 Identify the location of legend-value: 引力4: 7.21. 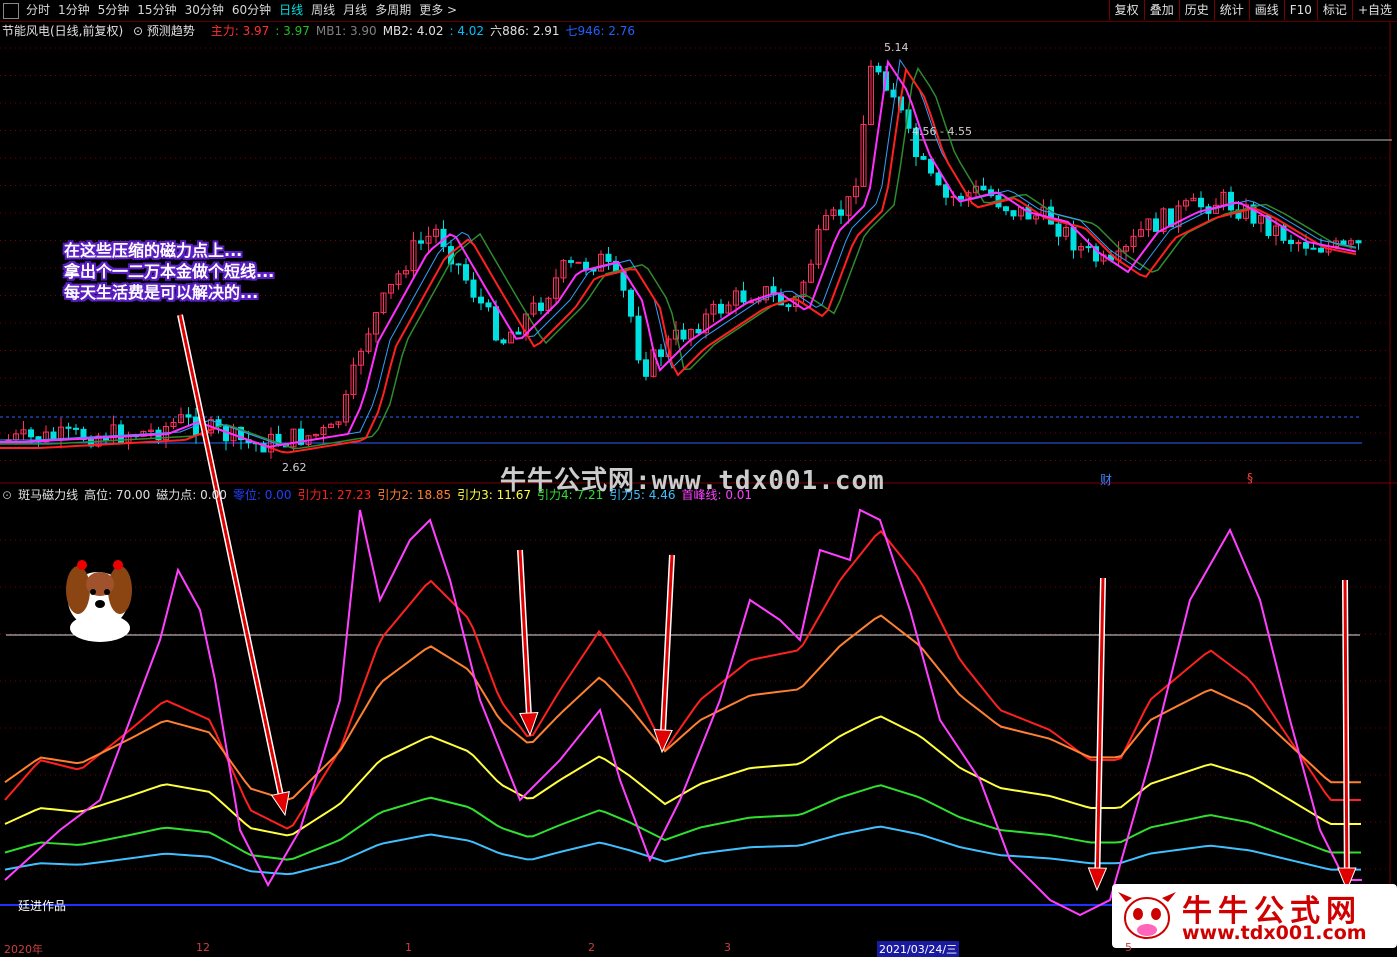
(570, 495).